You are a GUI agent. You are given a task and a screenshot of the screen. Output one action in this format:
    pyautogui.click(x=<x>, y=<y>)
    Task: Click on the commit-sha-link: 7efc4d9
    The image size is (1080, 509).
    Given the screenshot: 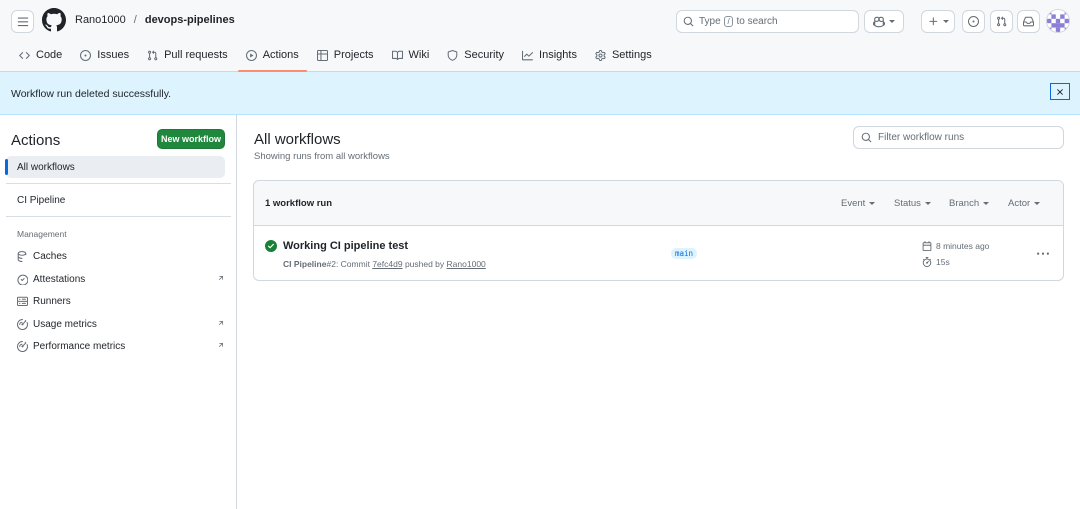 What is the action you would take?
    pyautogui.click(x=387, y=264)
    